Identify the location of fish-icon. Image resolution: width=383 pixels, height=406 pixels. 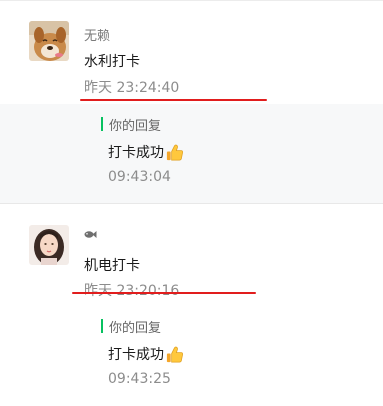
(90, 233).